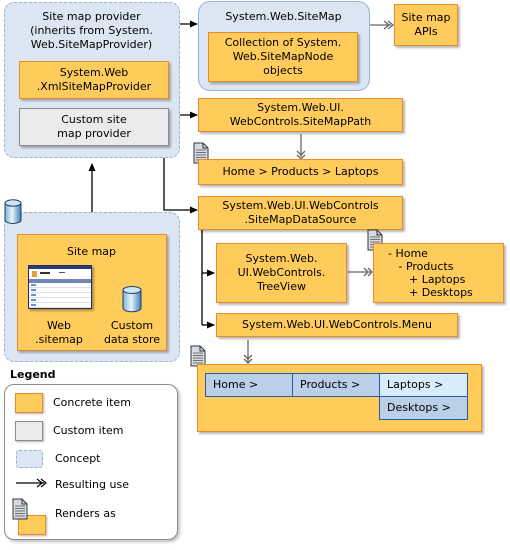 Image resolution: width=510 pixels, height=550 pixels. I want to click on menu-item-desktops: Desktops >, so click(423, 408).